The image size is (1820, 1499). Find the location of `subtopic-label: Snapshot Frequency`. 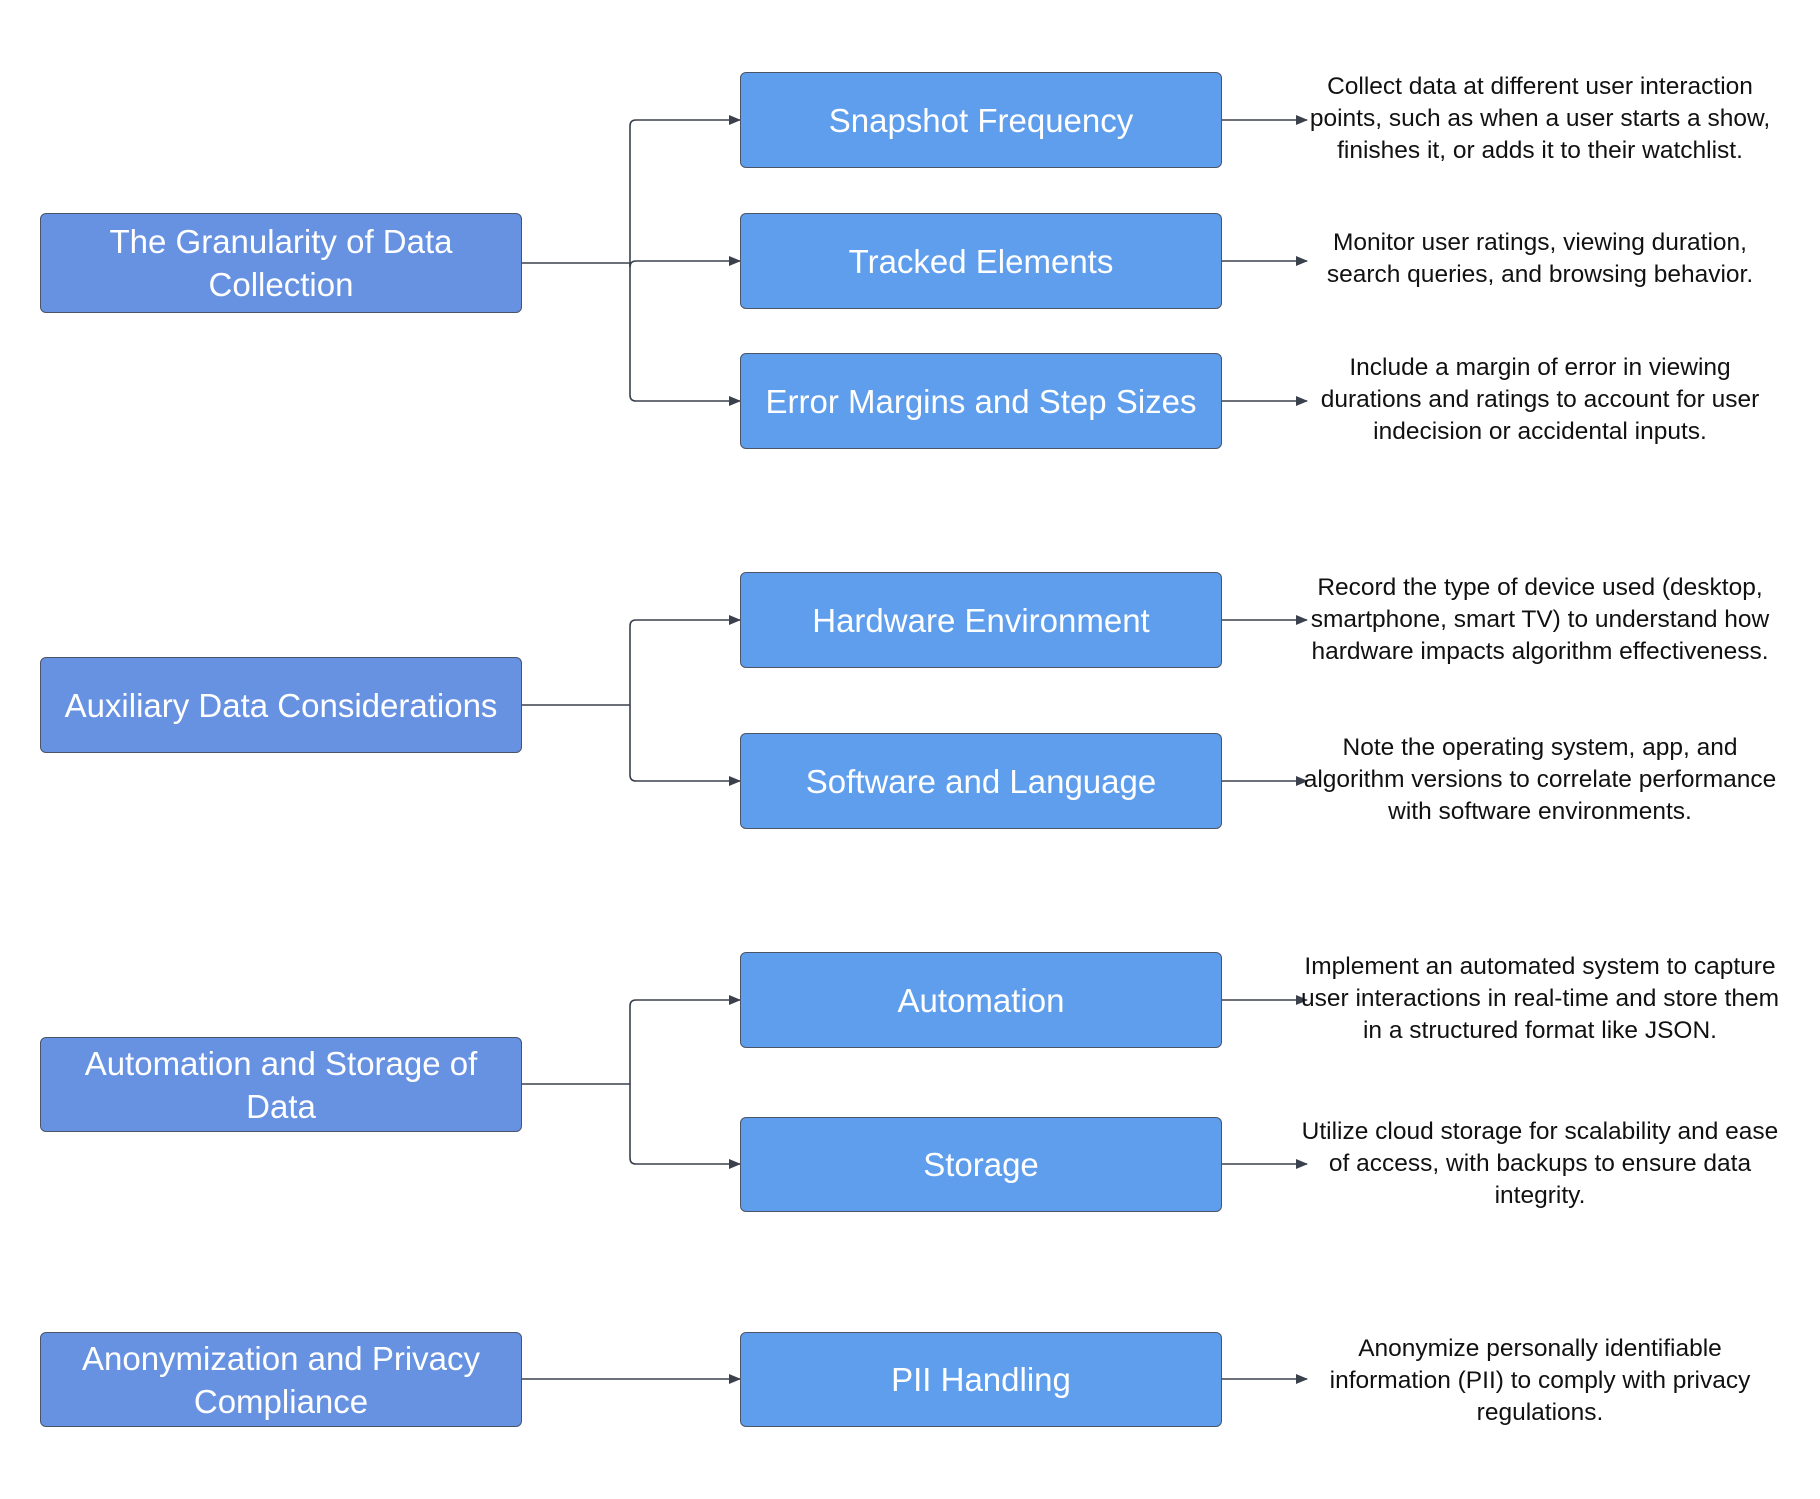

subtopic-label: Snapshot Frequency is located at coordinates (981, 120).